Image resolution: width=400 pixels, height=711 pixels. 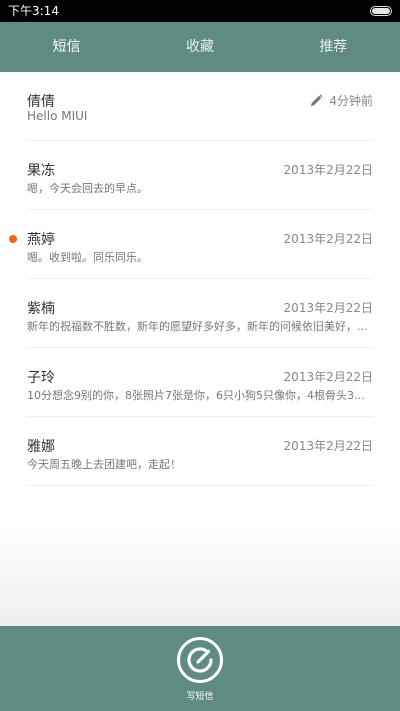 What do you see at coordinates (200, 106) in the screenshot?
I see `conversation-item: 倩倩 4分钟前 Hello MIUI` at bounding box center [200, 106].